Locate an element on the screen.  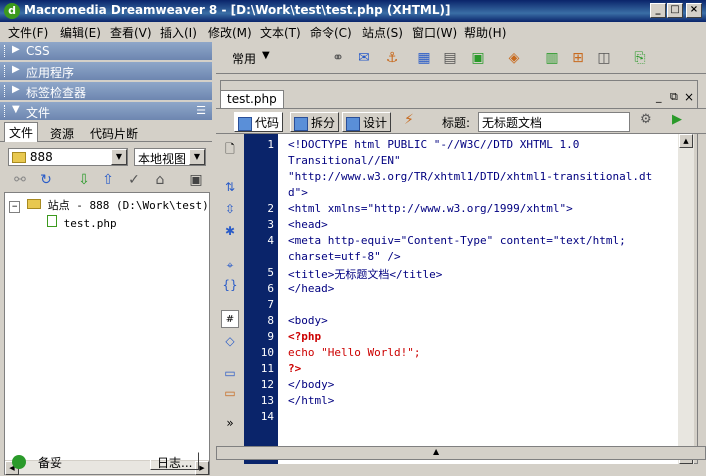
maximize-button: □ is located at coordinates (675, 10).